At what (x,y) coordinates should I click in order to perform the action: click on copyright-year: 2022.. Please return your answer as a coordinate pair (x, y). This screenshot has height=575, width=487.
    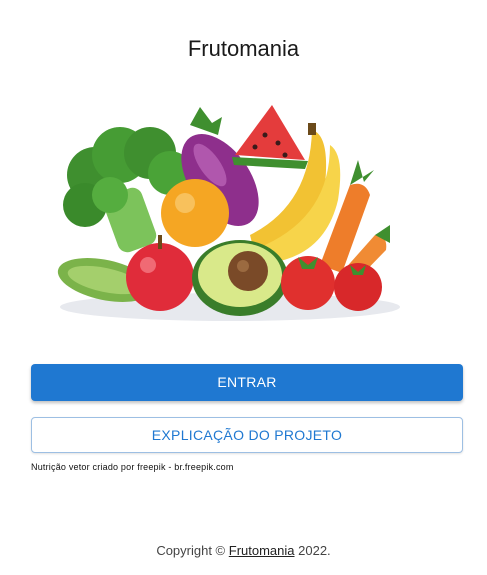
    Looking at the image, I should click on (314, 550).